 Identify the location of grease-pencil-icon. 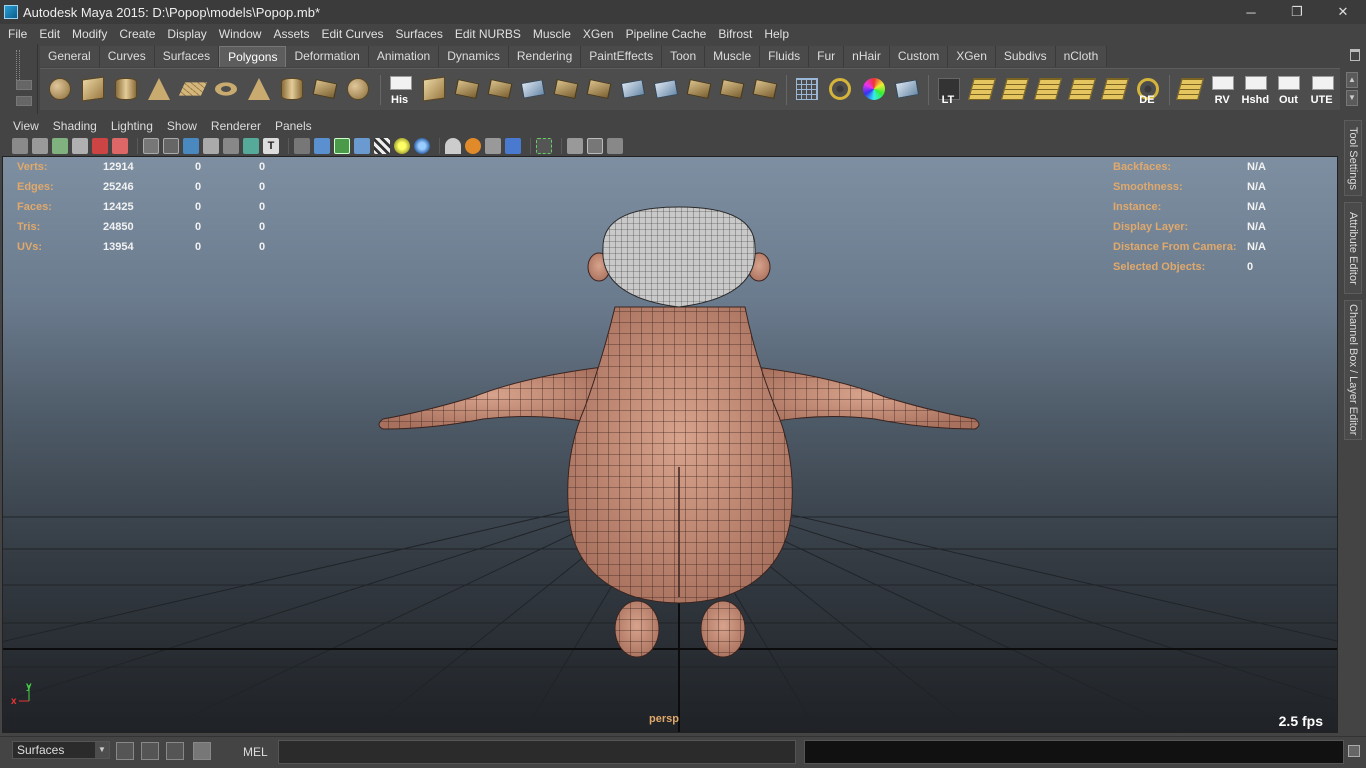
(120, 146).